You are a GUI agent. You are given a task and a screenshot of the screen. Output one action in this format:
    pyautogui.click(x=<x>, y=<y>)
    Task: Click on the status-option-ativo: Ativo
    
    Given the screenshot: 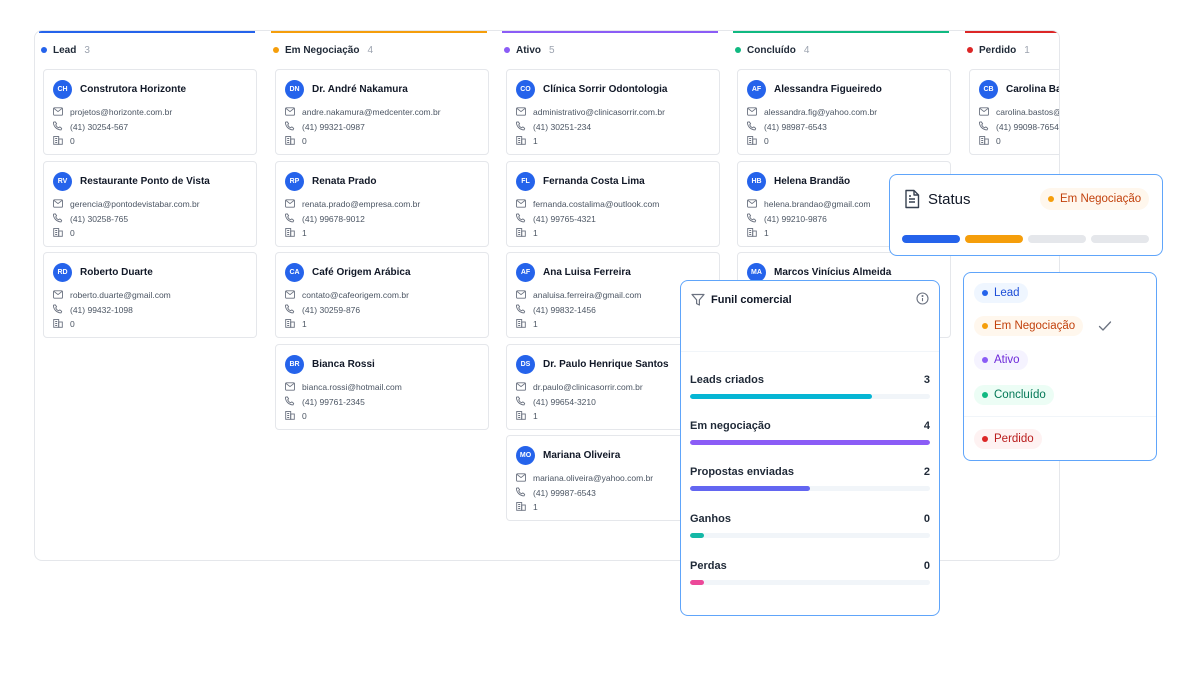 What is the action you would take?
    pyautogui.click(x=1001, y=360)
    